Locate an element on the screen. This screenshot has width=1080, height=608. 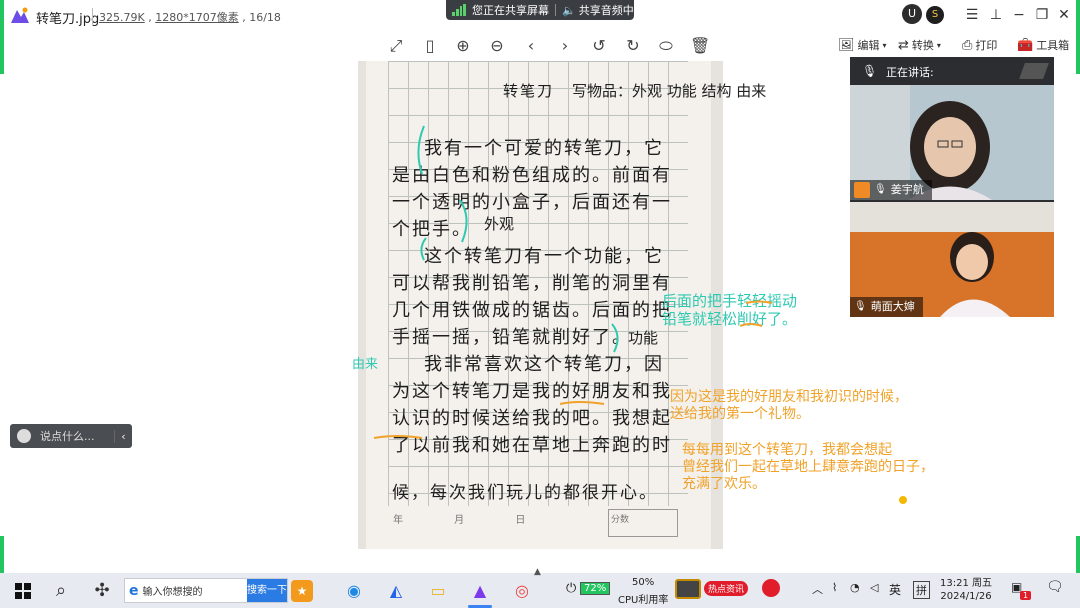
teal-bracket-marks is located at coordinates (442, 184).